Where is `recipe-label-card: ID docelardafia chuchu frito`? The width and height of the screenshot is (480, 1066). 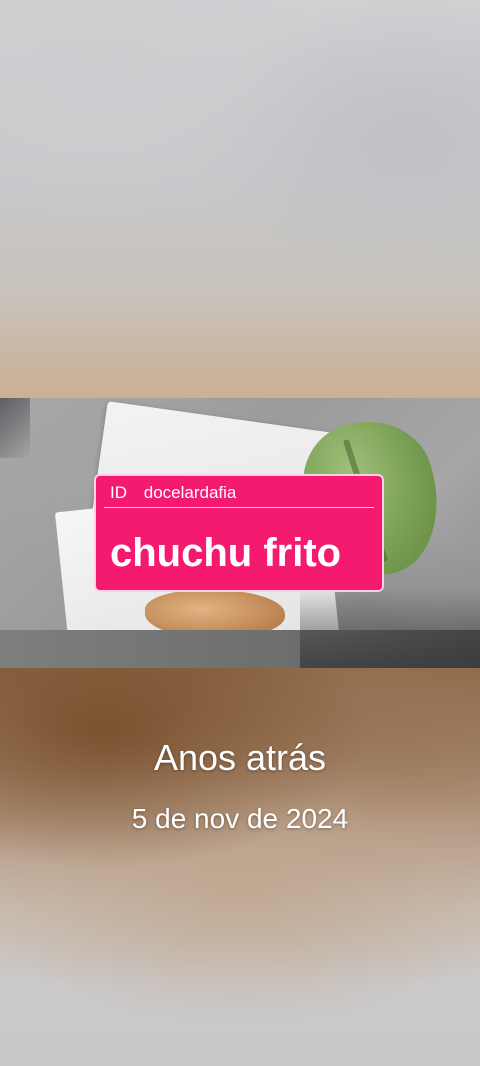
recipe-label-card: ID docelardafia chuchu frito is located at coordinates (239, 533).